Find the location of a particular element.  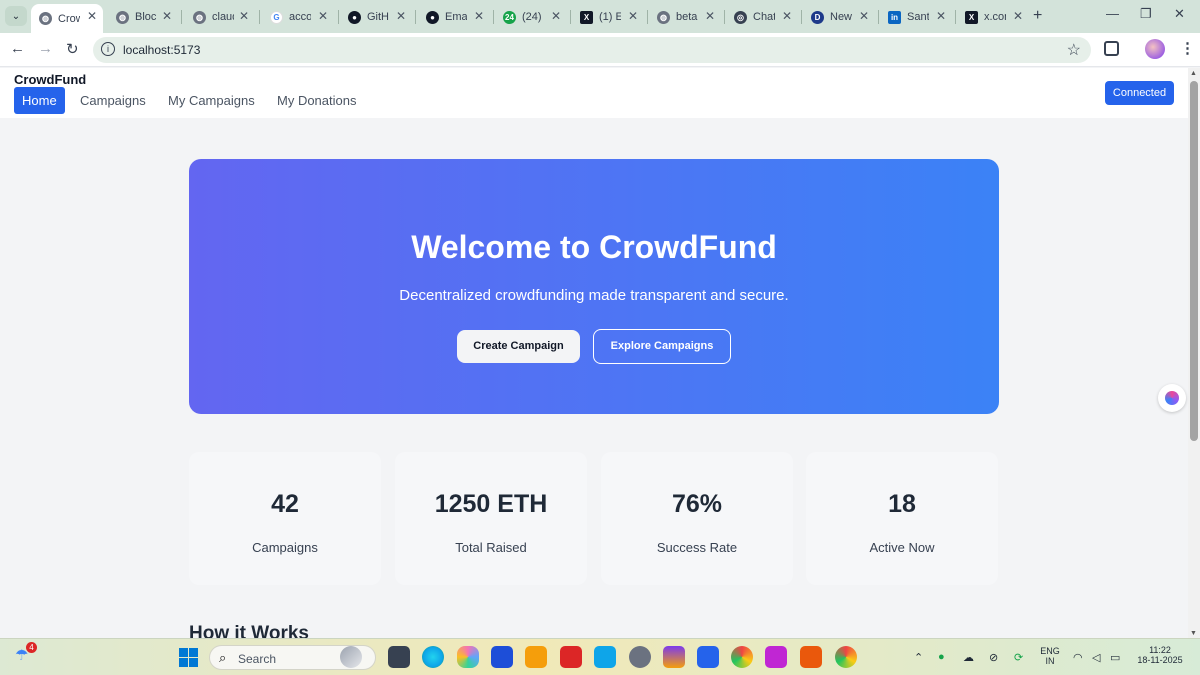

vscode-icon is located at coordinates (708, 657).